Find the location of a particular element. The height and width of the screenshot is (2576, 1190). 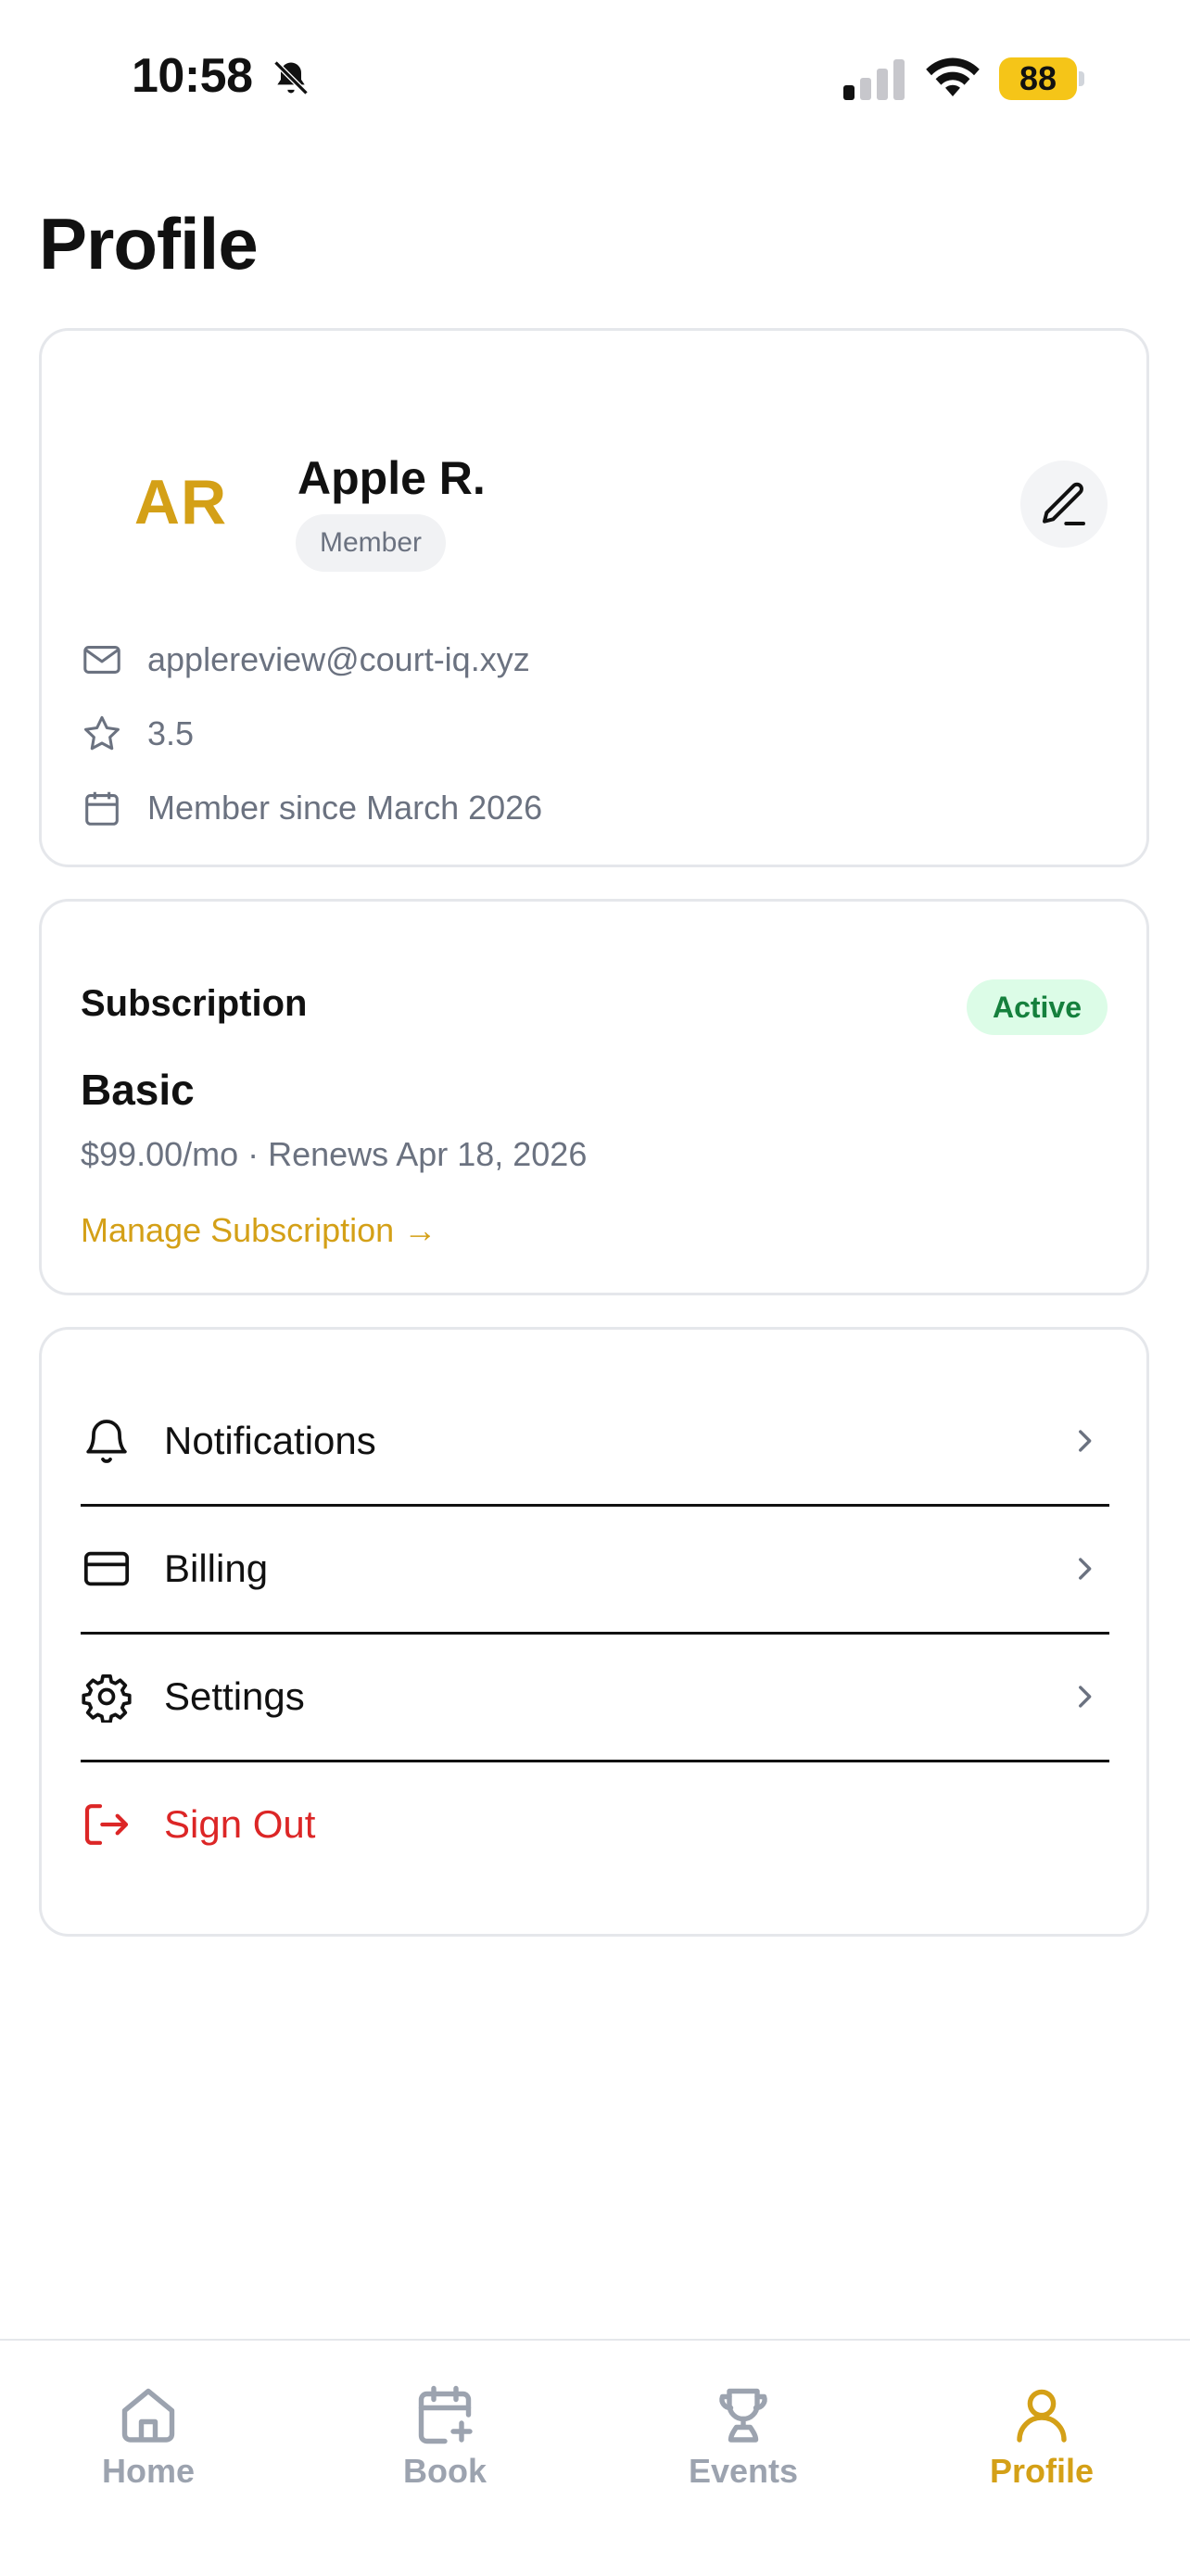

subscription-heading: Subscription is located at coordinates (194, 1004).